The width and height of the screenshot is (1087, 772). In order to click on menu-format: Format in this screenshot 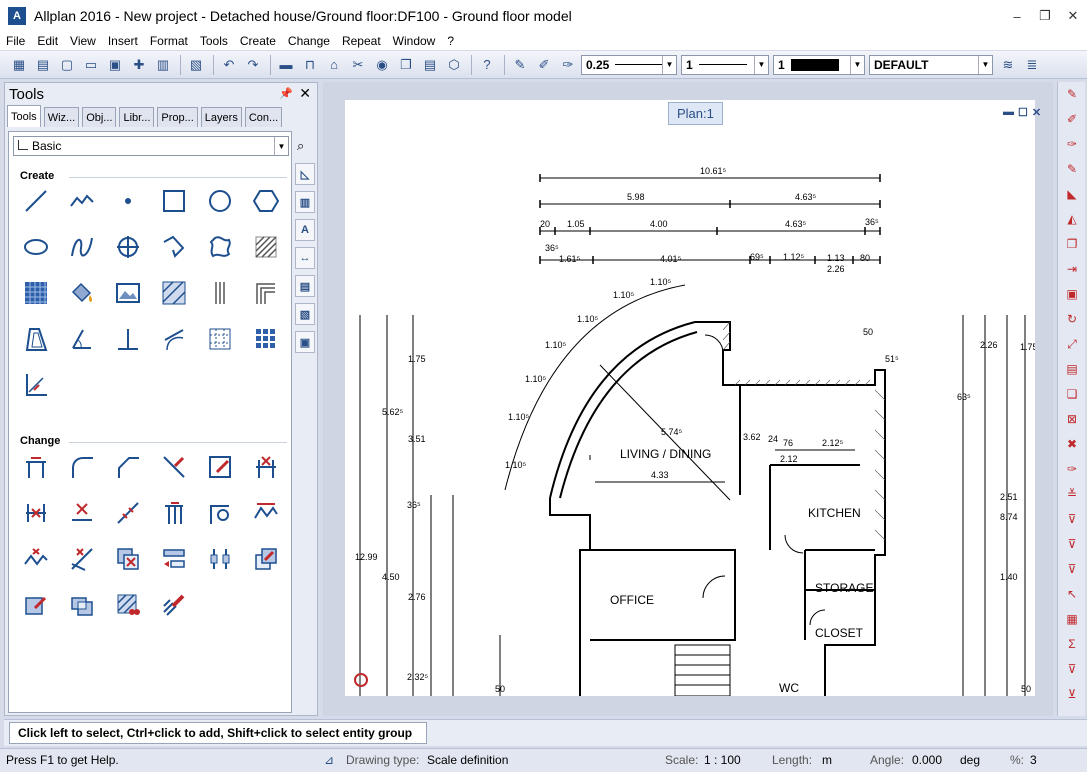, I will do `click(169, 41)`.